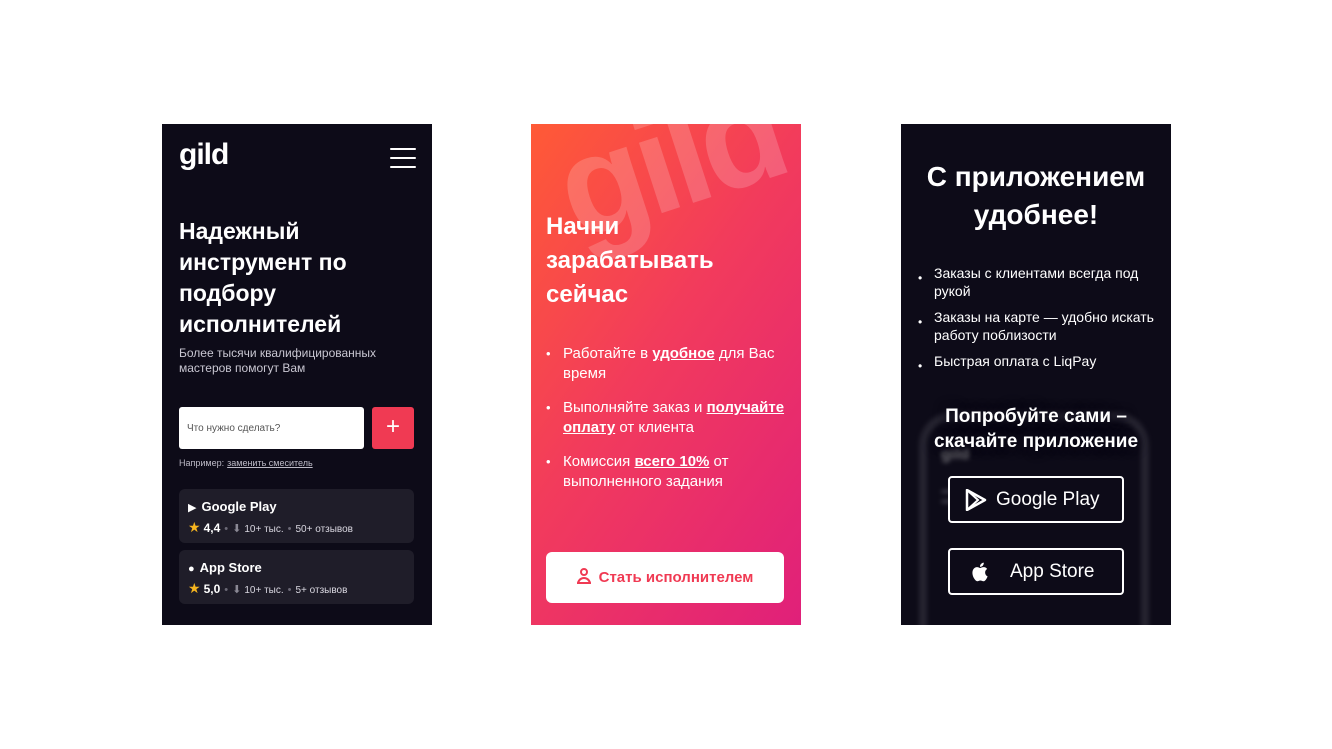  Describe the element at coordinates (403, 159) in the screenshot. I see `hamburger-menu-icon` at that location.